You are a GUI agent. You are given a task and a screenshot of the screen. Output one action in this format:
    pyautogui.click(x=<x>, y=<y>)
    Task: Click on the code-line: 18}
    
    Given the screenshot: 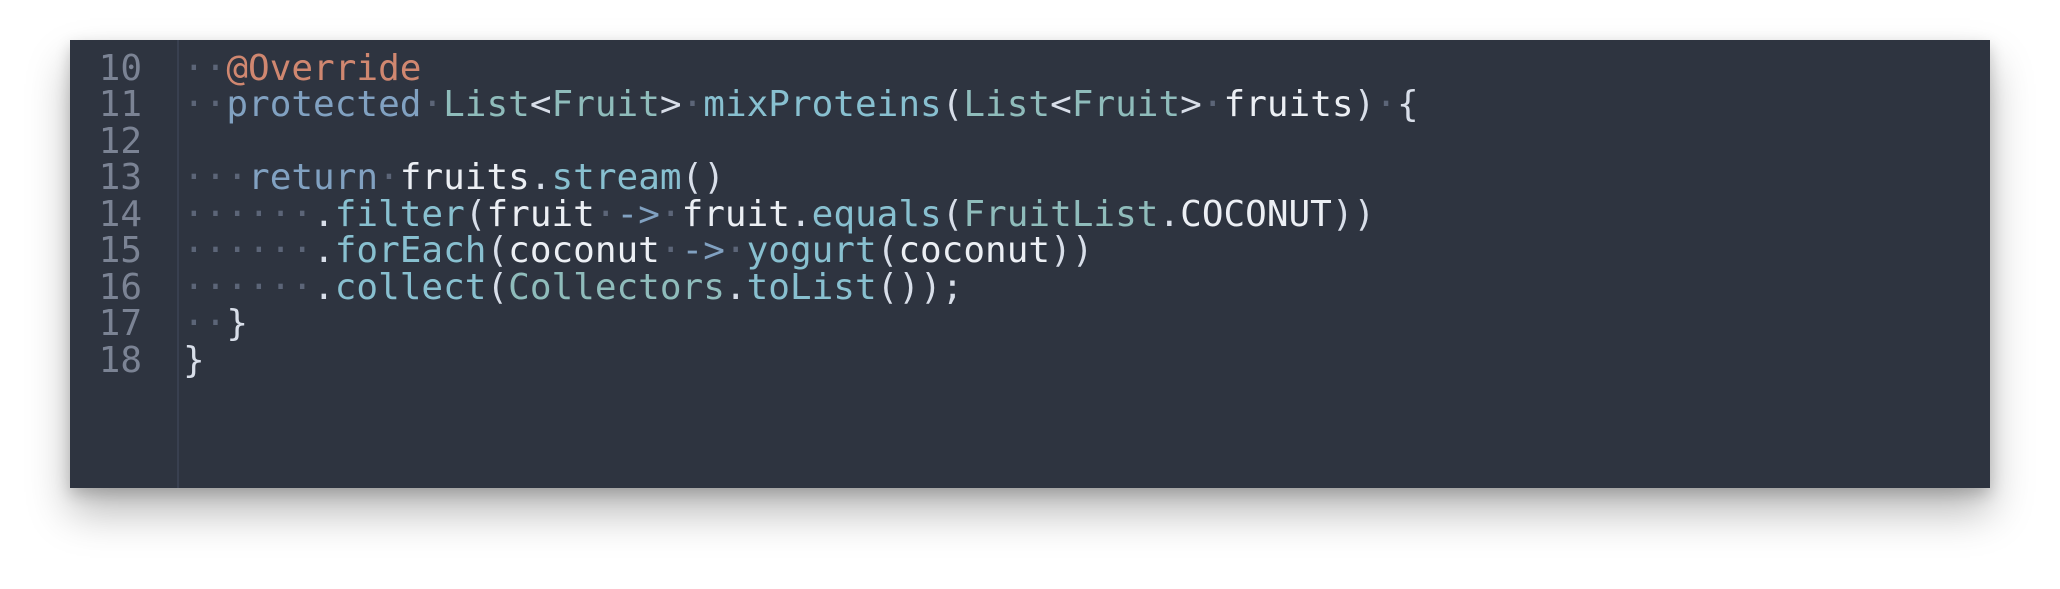 What is the action you would take?
    pyautogui.click(x=1030, y=360)
    